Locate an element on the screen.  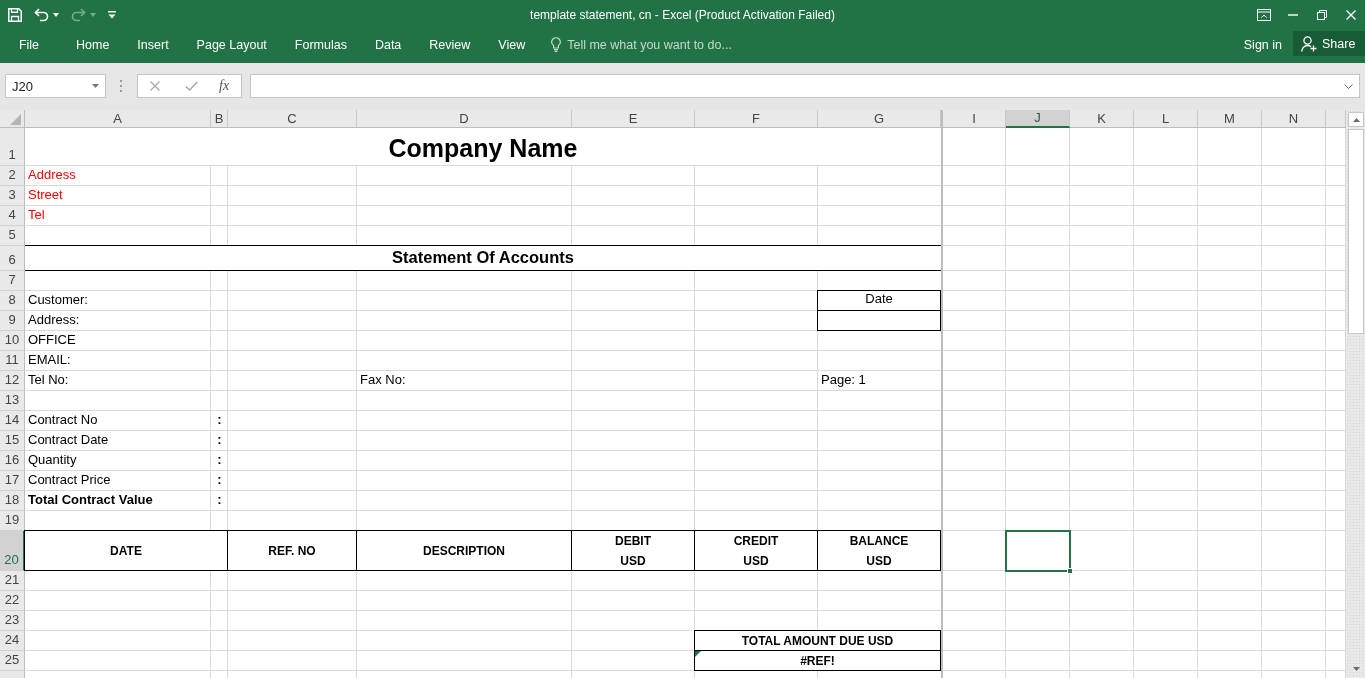
row-header: 5 is located at coordinates (12, 236).